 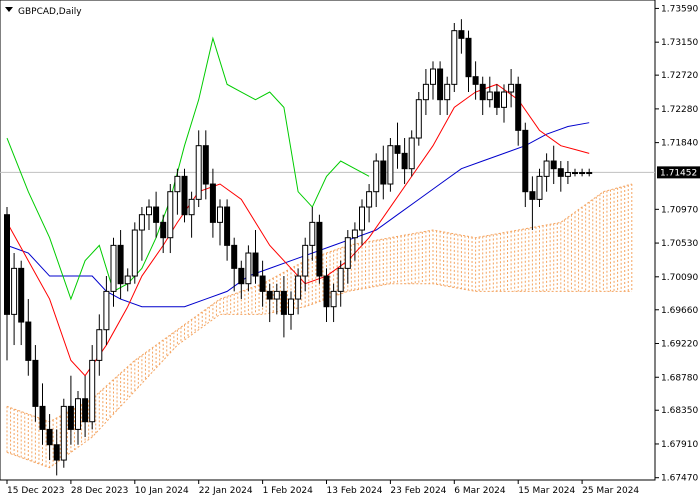 I want to click on current-price-tag: 1.71452, so click(x=678, y=172).